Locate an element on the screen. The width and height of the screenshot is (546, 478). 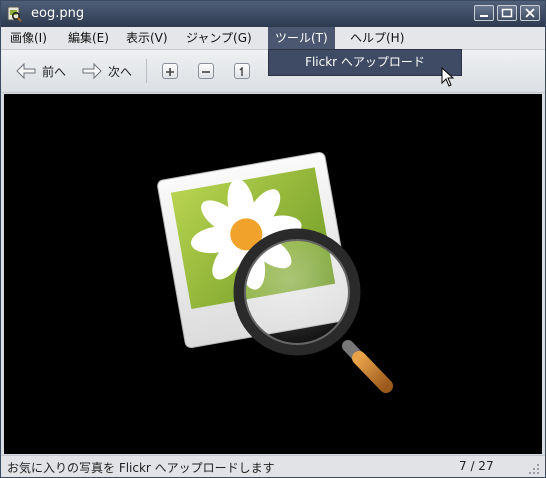
maximize-button is located at coordinates (507, 13).